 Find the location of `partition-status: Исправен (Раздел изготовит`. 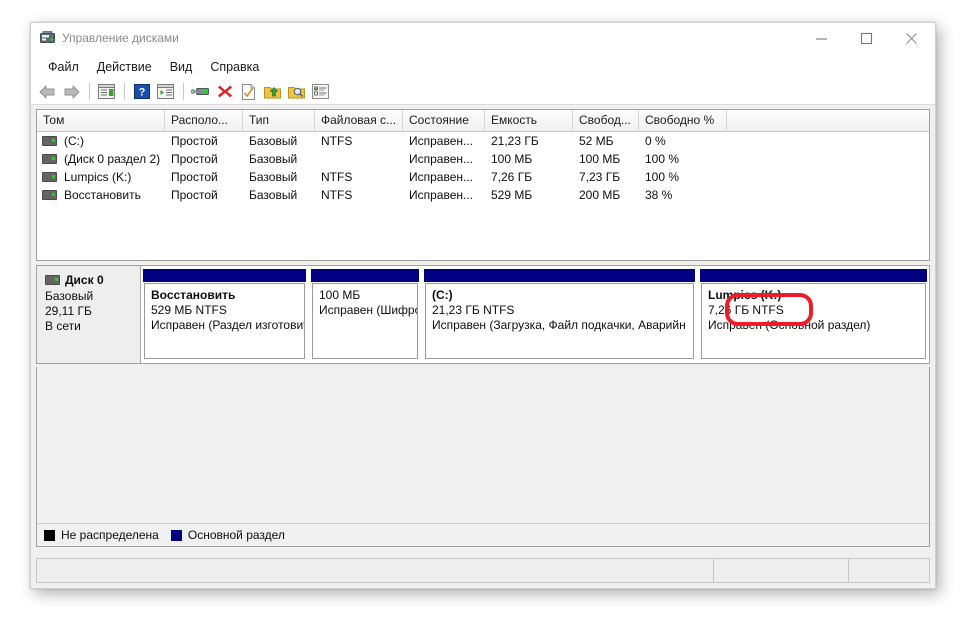

partition-status: Исправен (Раздел изготовит is located at coordinates (228, 325).